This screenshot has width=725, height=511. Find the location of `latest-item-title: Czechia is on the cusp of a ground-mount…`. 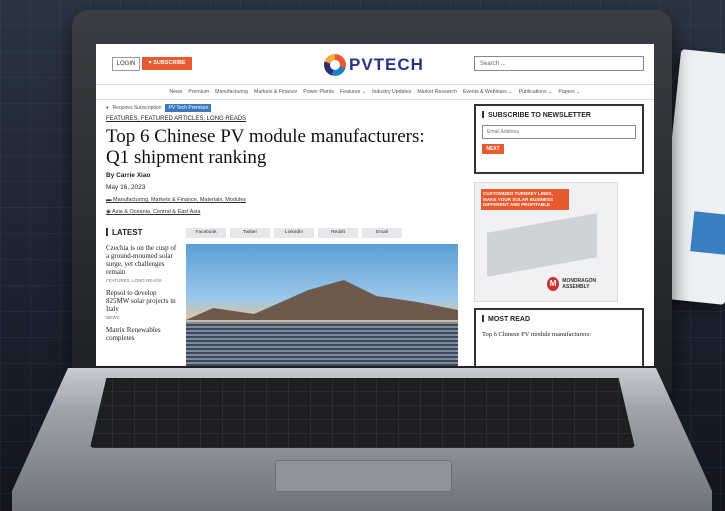

latest-item-title: Czechia is on the cusp of a ground-mount… is located at coordinates (141, 260).